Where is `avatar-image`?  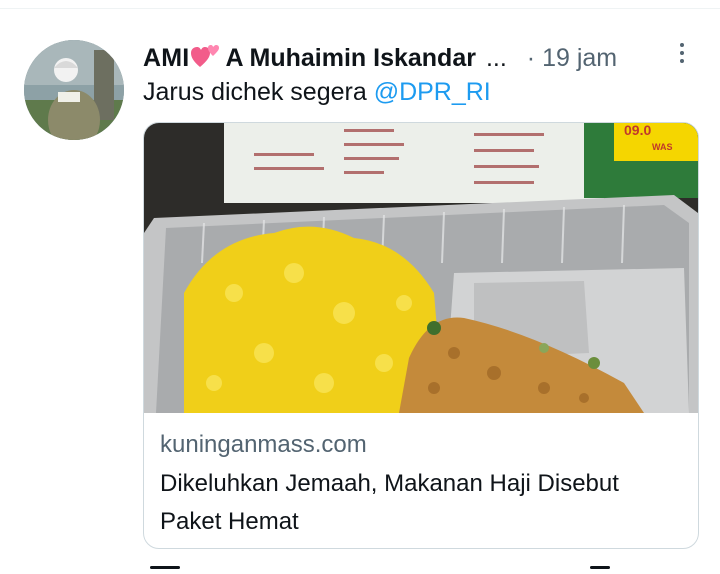
avatar-image is located at coordinates (74, 90).